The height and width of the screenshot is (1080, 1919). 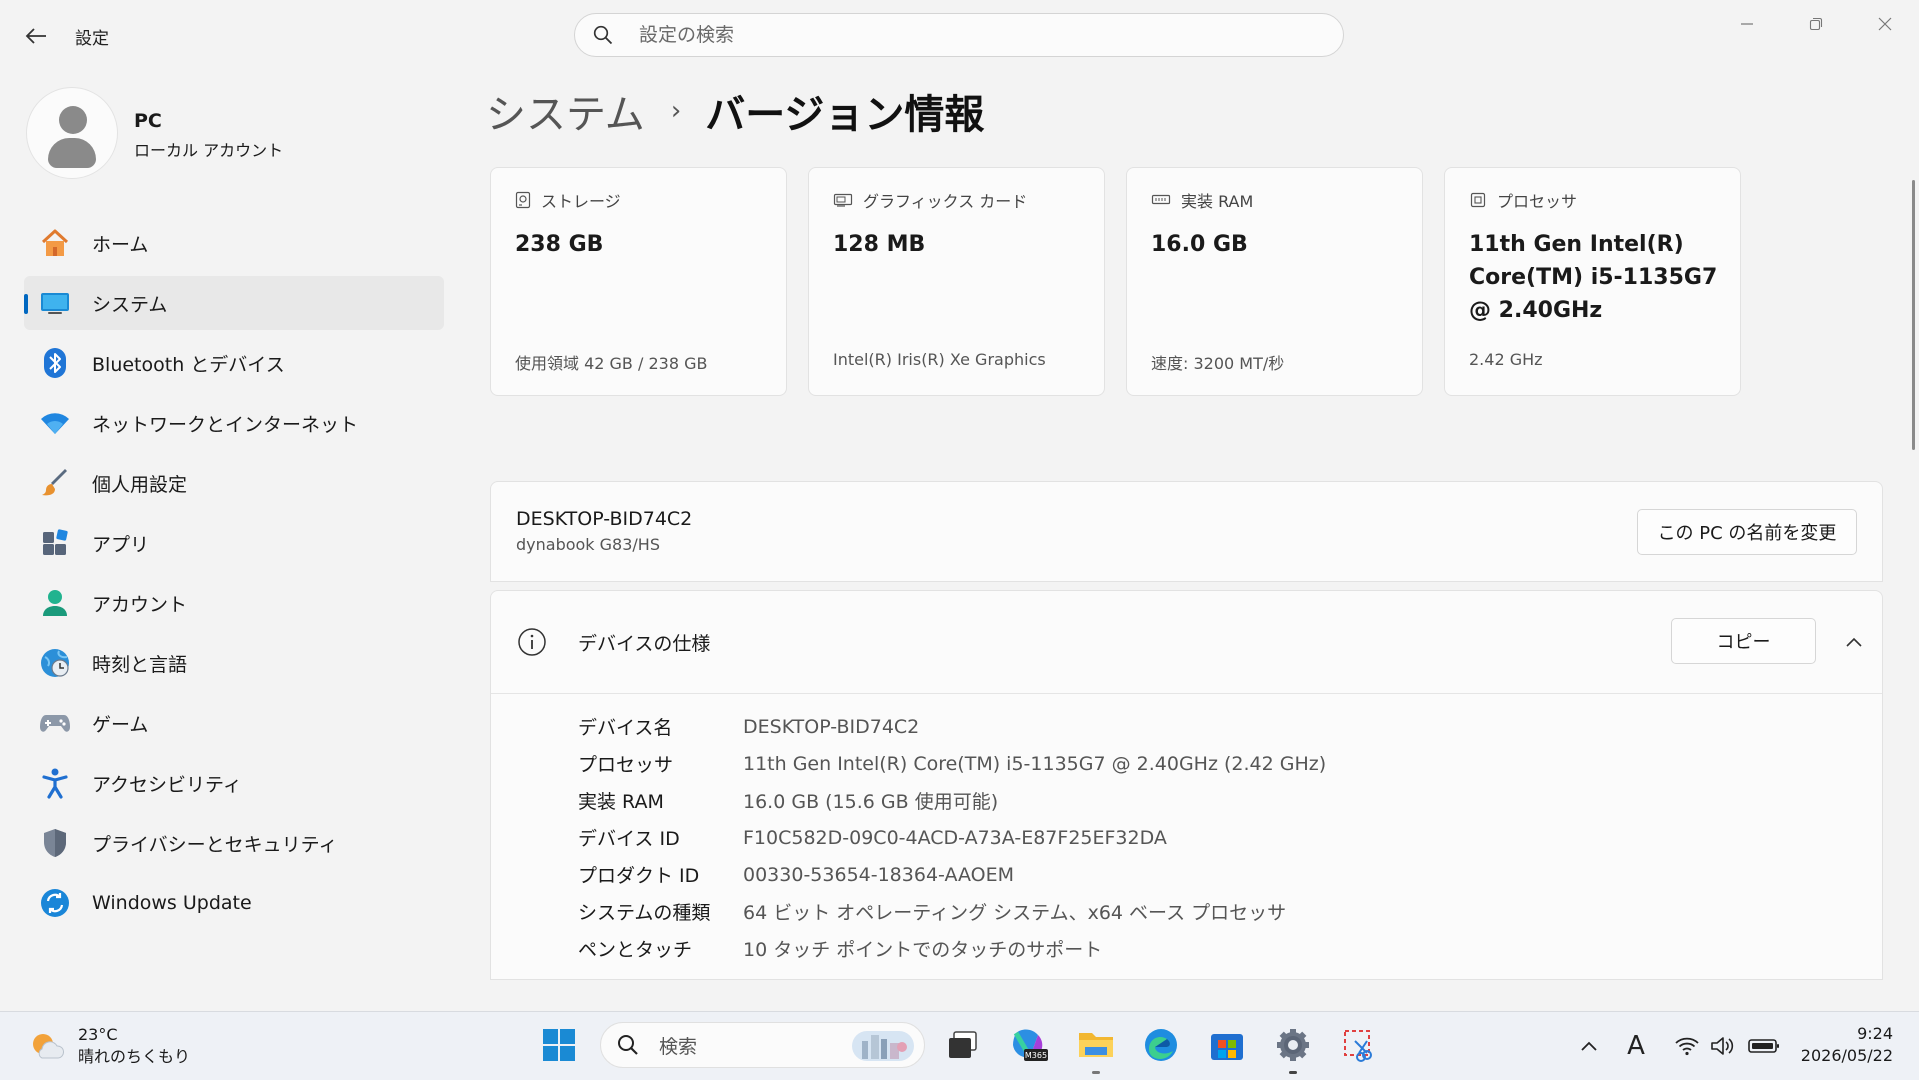 I want to click on breadcrumb: システム › バージョン情報, so click(x=735, y=111).